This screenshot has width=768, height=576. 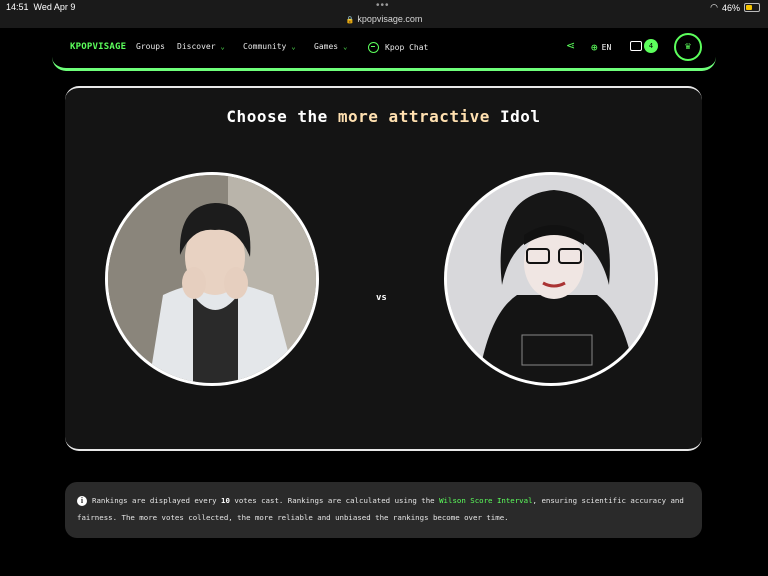 What do you see at coordinates (383, 116) in the screenshot?
I see `vote-title: Choose the more attractive Idol` at bounding box center [383, 116].